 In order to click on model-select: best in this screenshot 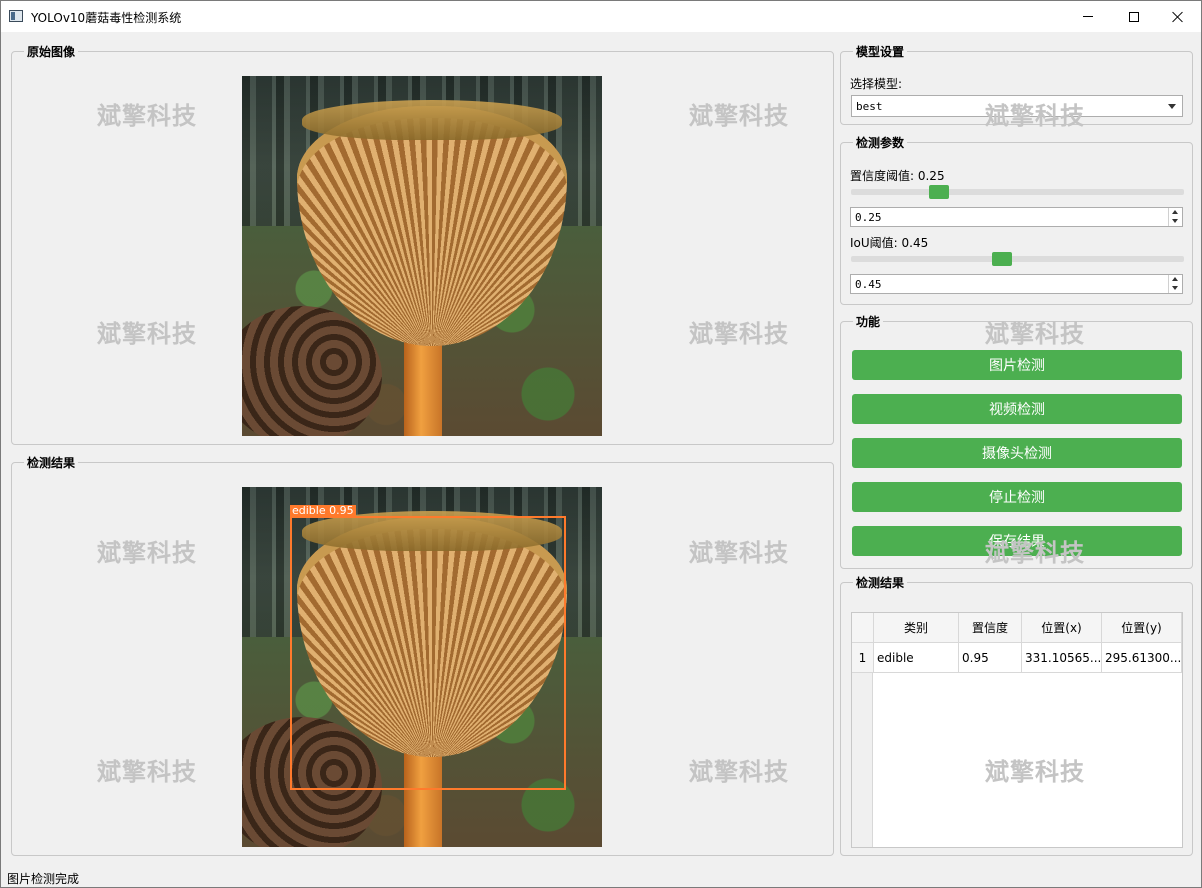, I will do `click(1017, 106)`.